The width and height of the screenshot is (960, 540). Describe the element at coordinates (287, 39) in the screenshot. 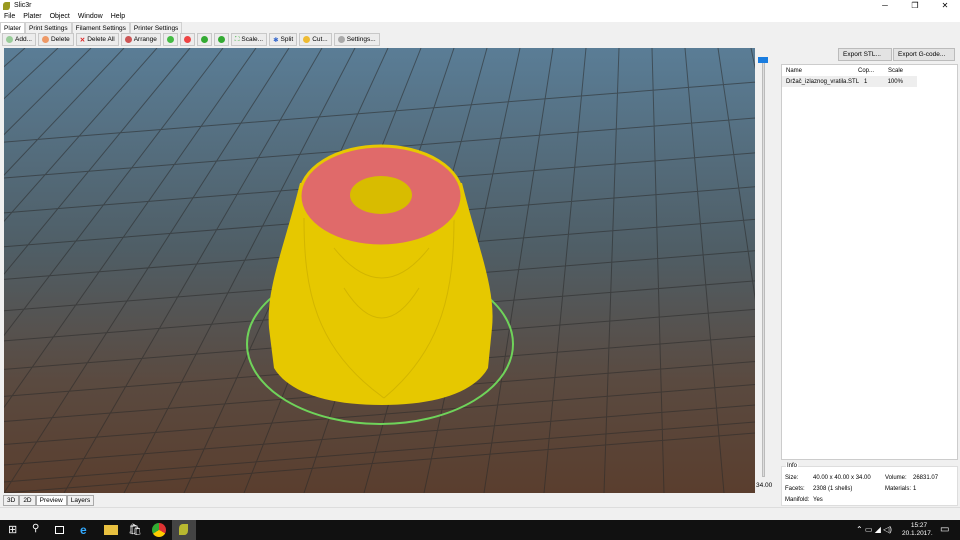

I see `split-label: Split` at that location.